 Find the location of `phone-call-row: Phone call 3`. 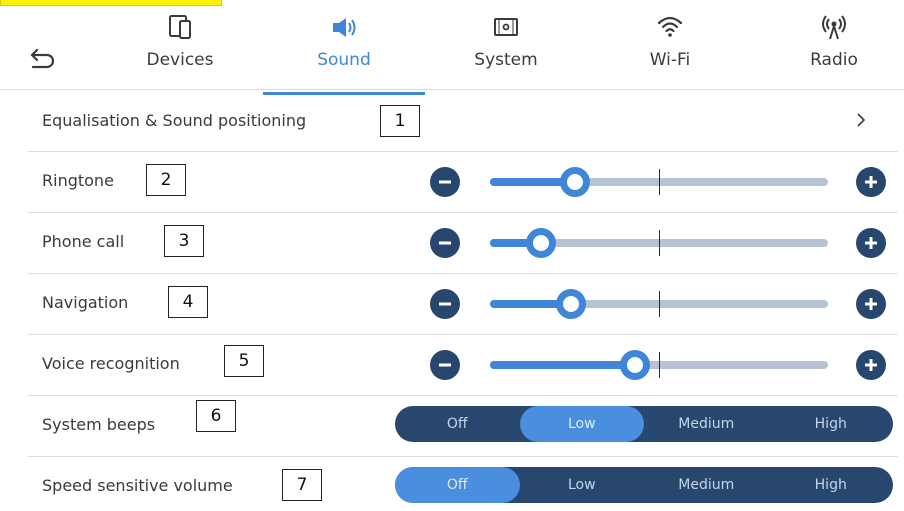

phone-call-row: Phone call 3 is located at coordinates (463, 243).